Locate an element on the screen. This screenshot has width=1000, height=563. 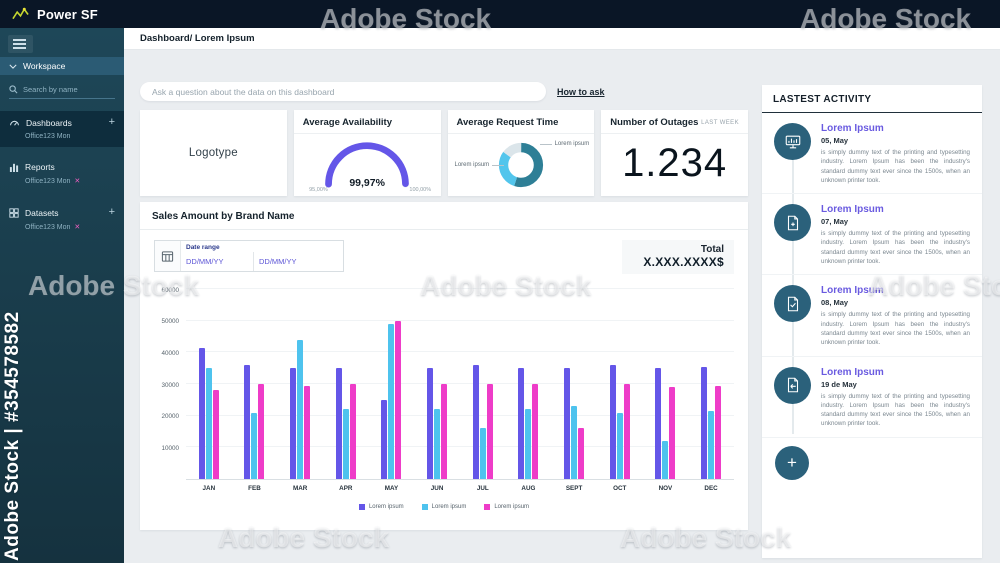
legend-swatch is located at coordinates (361, 507).